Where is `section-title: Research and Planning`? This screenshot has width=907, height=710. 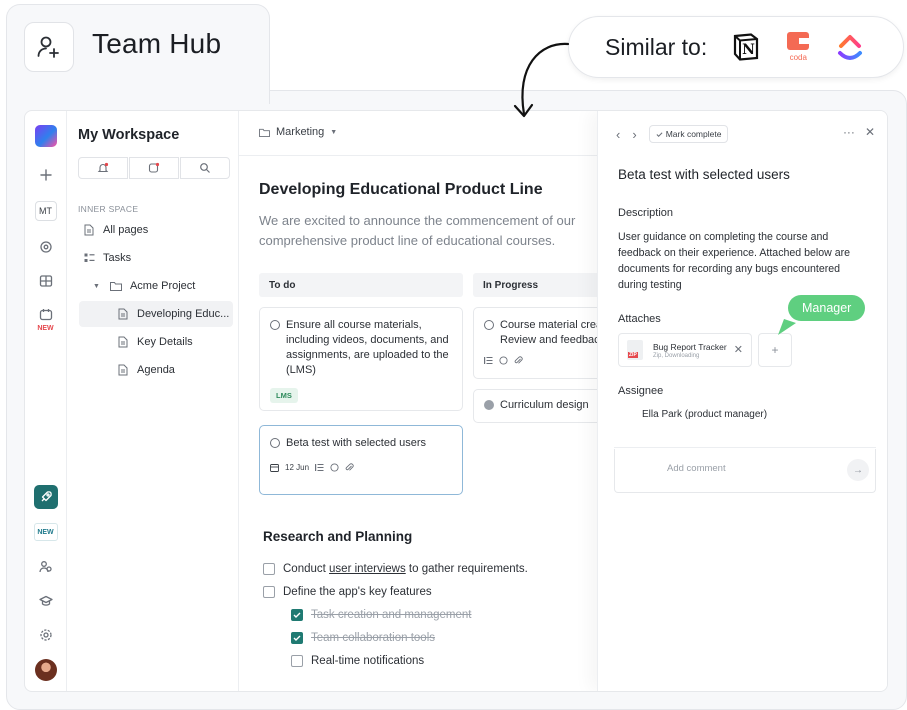 section-title: Research and Planning is located at coordinates (337, 536).